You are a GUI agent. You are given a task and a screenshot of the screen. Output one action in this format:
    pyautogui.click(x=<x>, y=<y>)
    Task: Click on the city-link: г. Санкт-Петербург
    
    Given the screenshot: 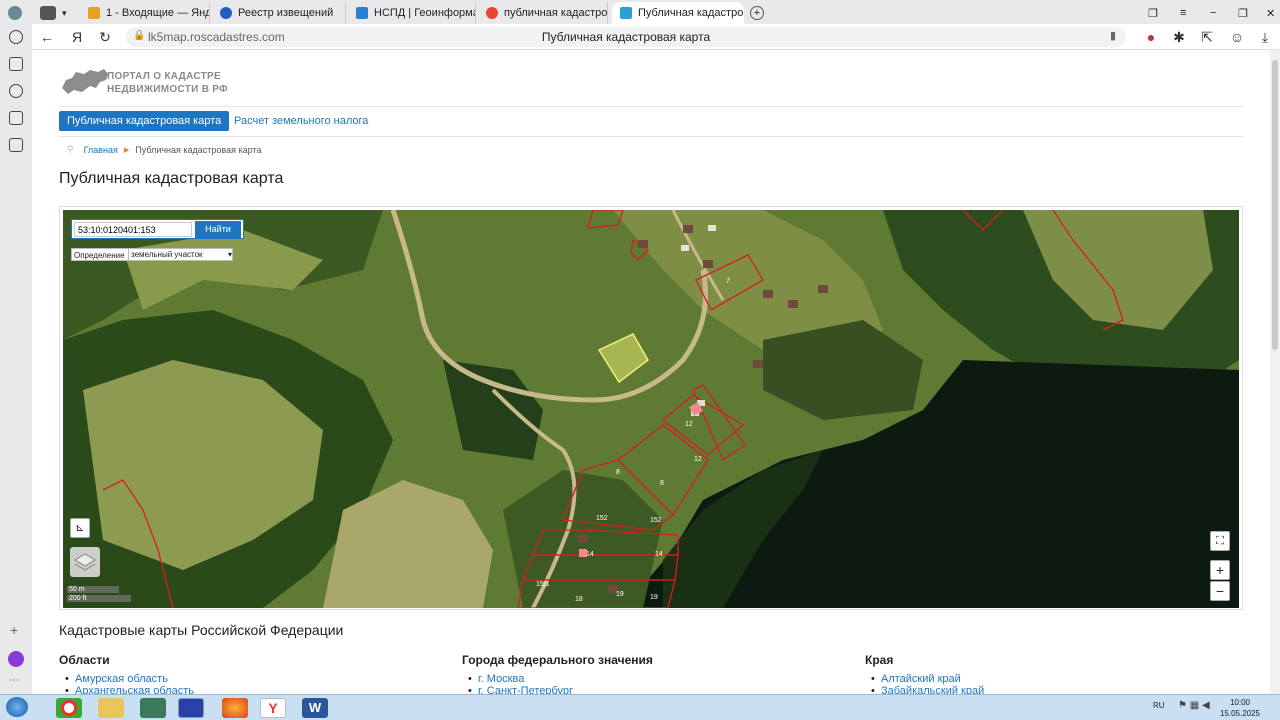 What is the action you would take?
    pyautogui.click(x=520, y=689)
    